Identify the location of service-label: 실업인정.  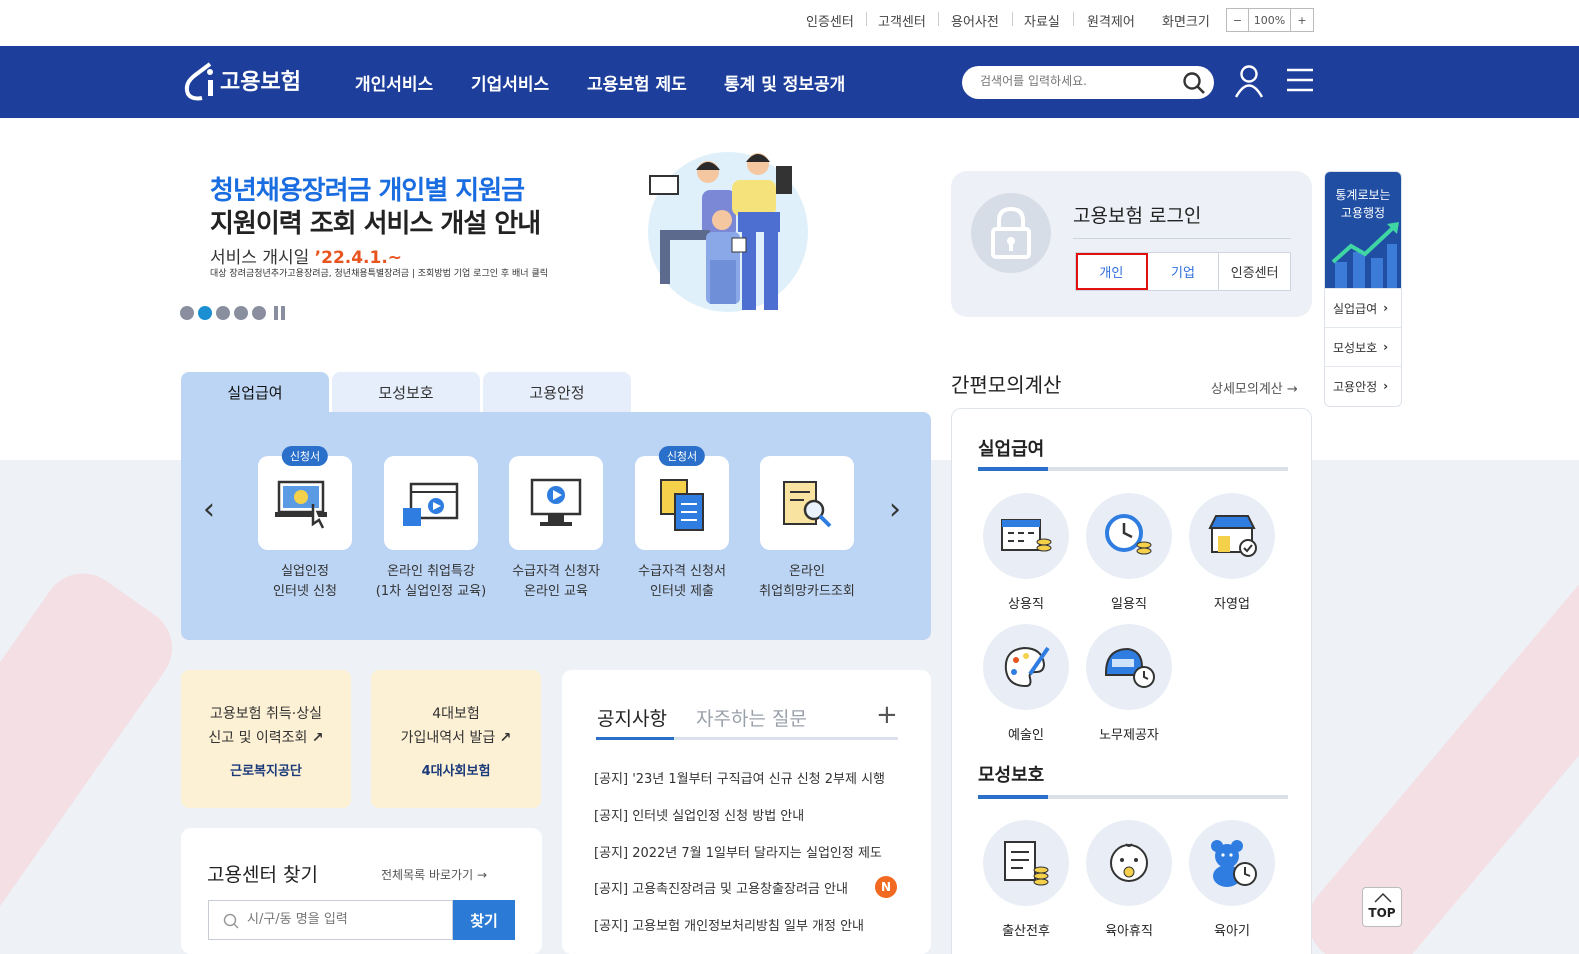
(305, 571).